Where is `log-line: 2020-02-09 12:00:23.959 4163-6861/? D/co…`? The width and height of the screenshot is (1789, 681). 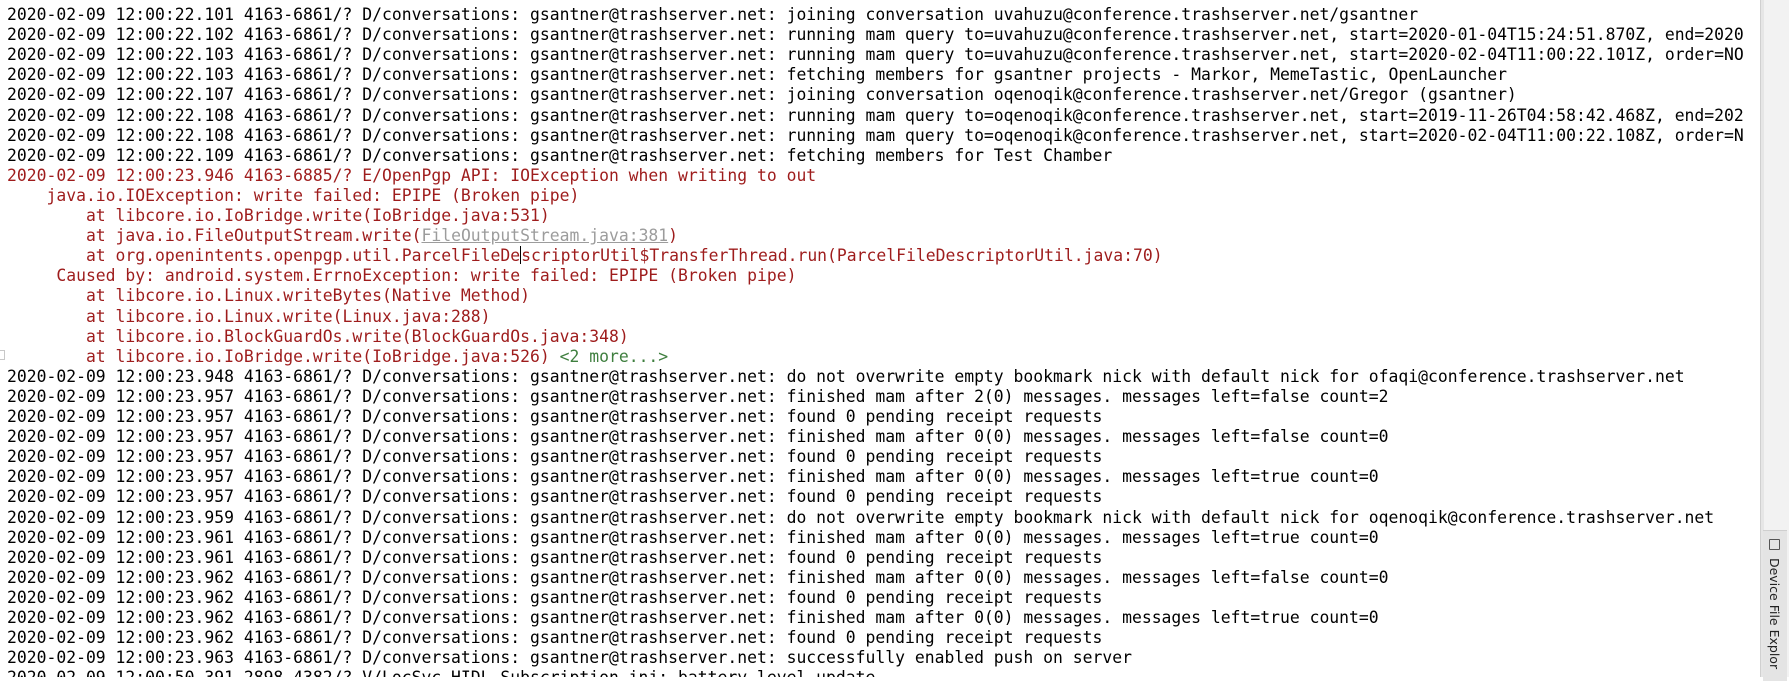
log-line: 2020-02-09 12:00:23.959 4163-6861/? D/co… is located at coordinates (861, 517).